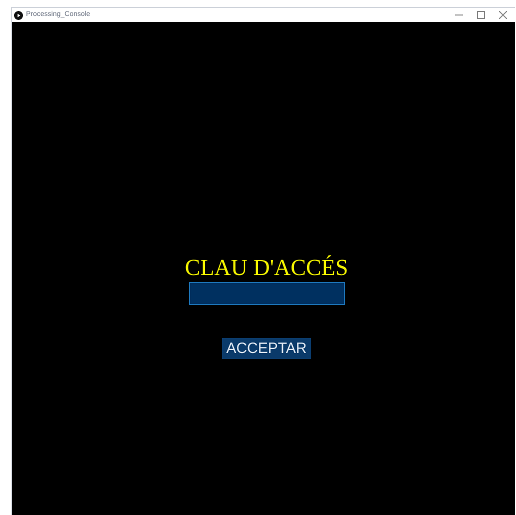  Describe the element at coordinates (503, 15) in the screenshot. I see `close-icon` at that location.